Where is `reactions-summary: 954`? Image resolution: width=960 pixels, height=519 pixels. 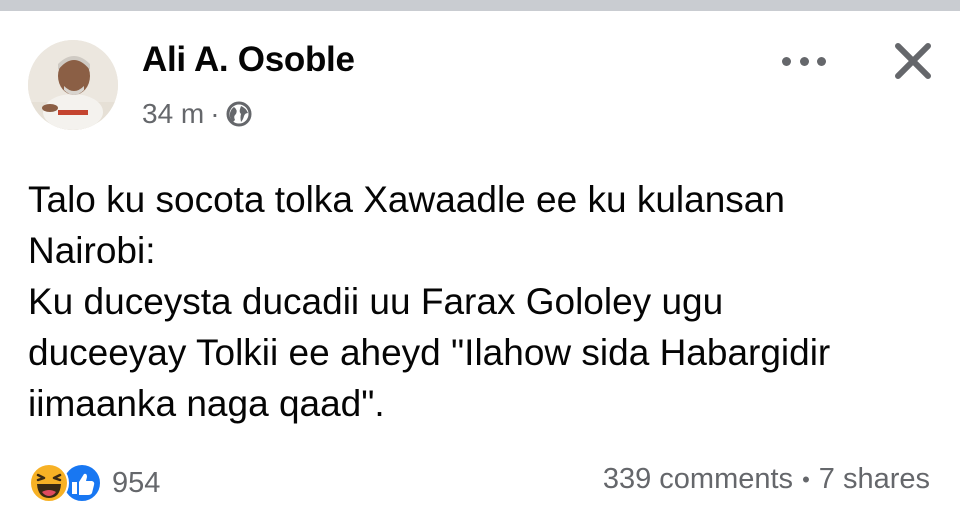
reactions-summary: 954 is located at coordinates (94, 483).